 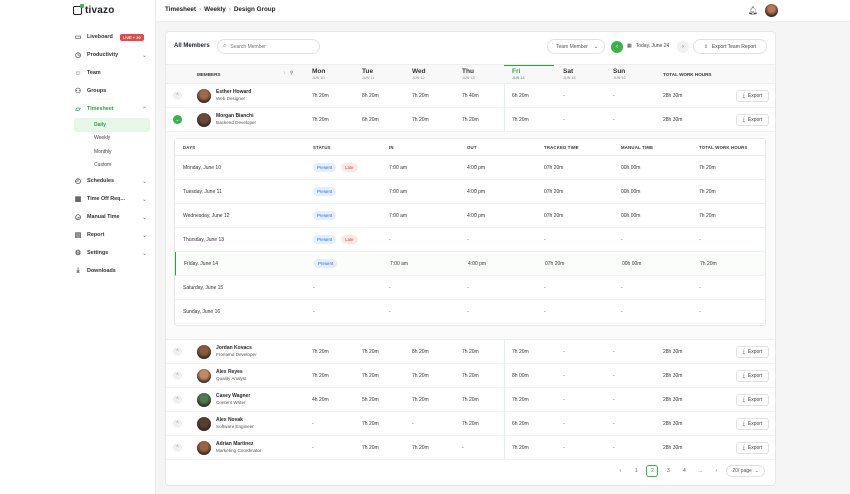 What do you see at coordinates (504, 95) in the screenshot?
I see `active-day-column` at bounding box center [504, 95].